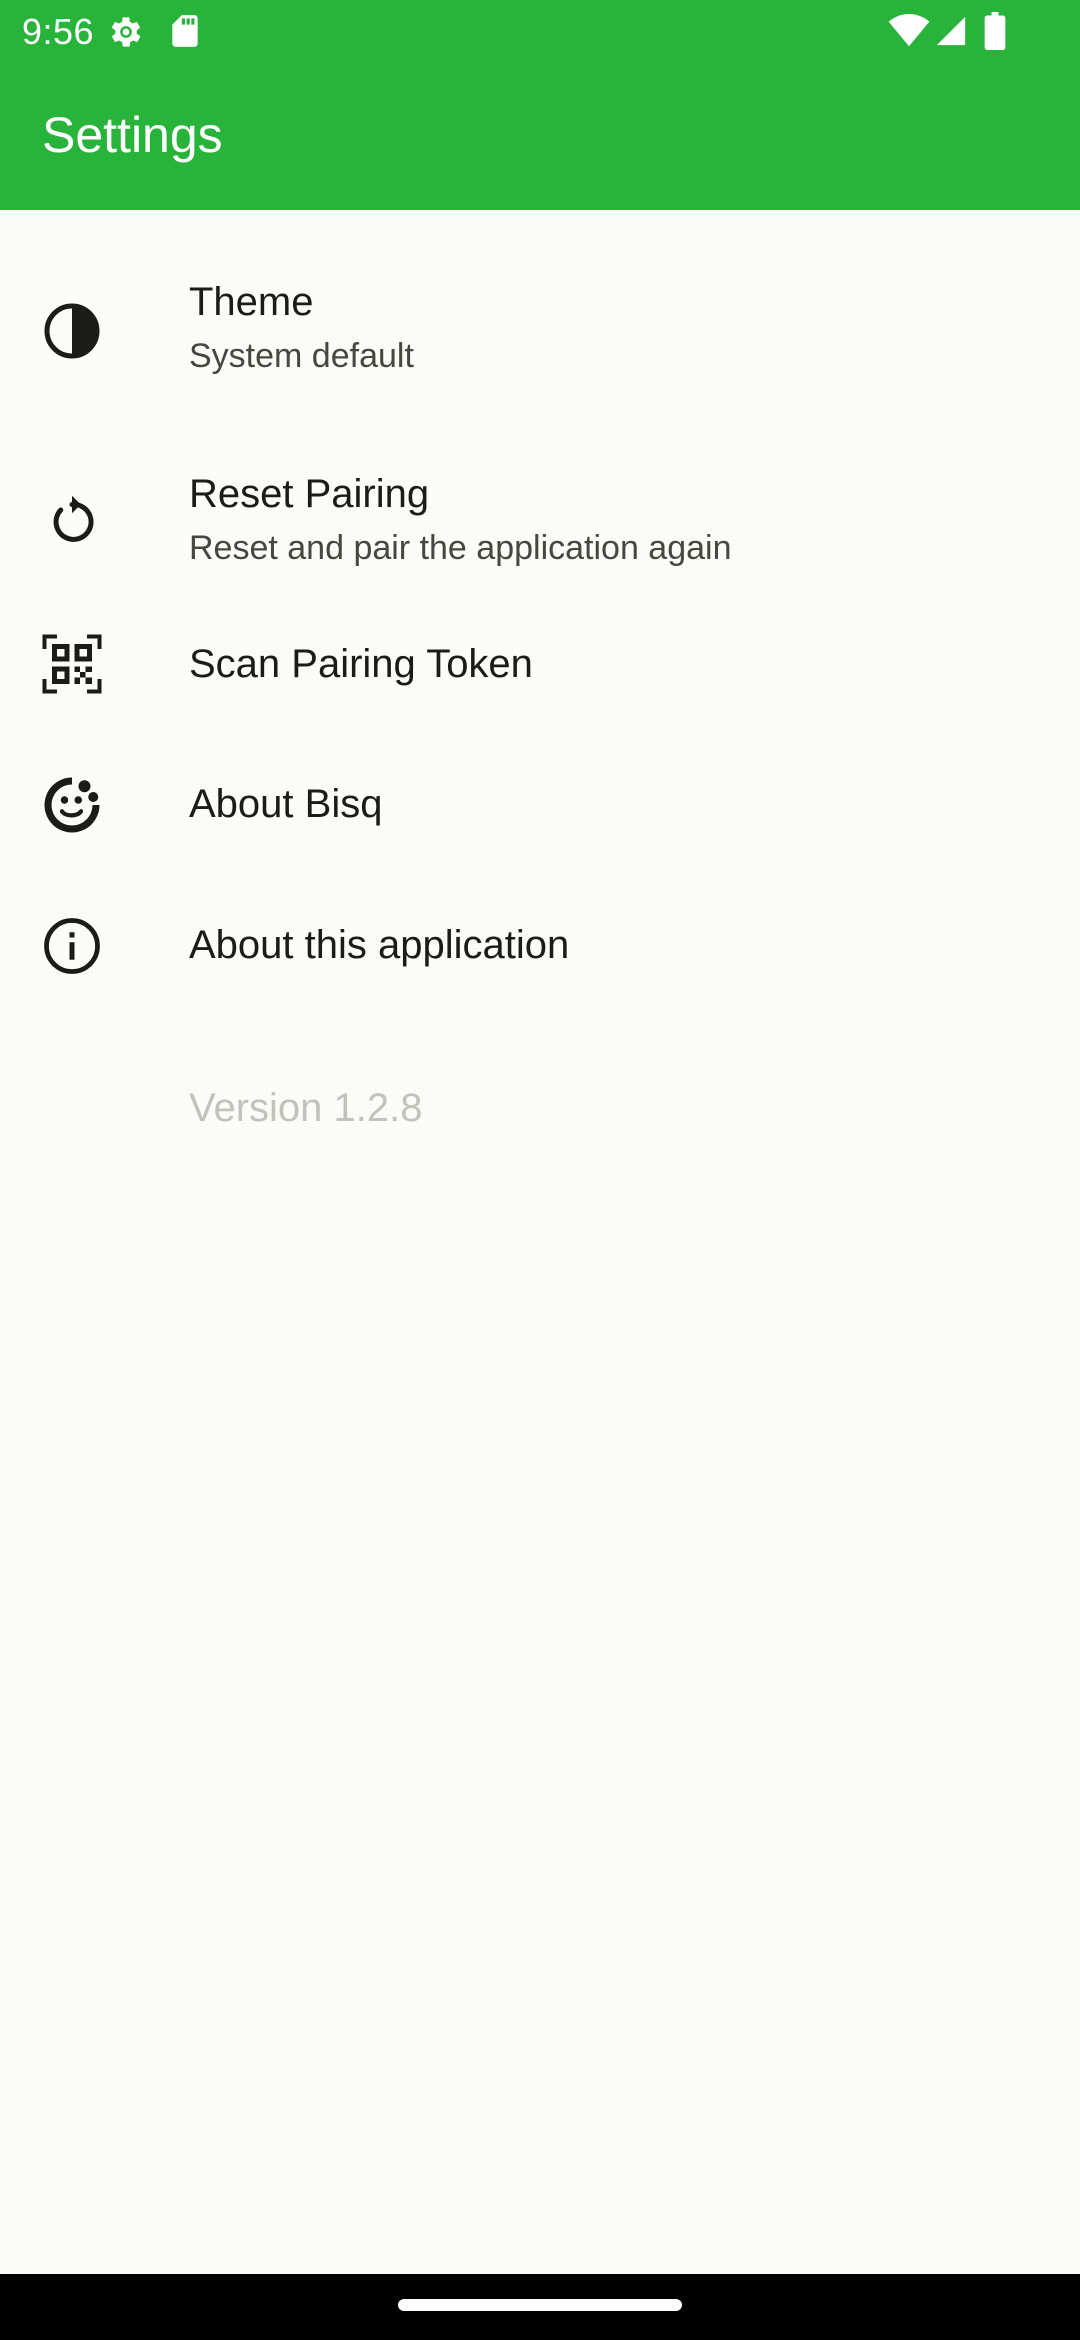 Image resolution: width=1080 pixels, height=2340 pixels. I want to click on bisq-logo-icon, so click(72, 805).